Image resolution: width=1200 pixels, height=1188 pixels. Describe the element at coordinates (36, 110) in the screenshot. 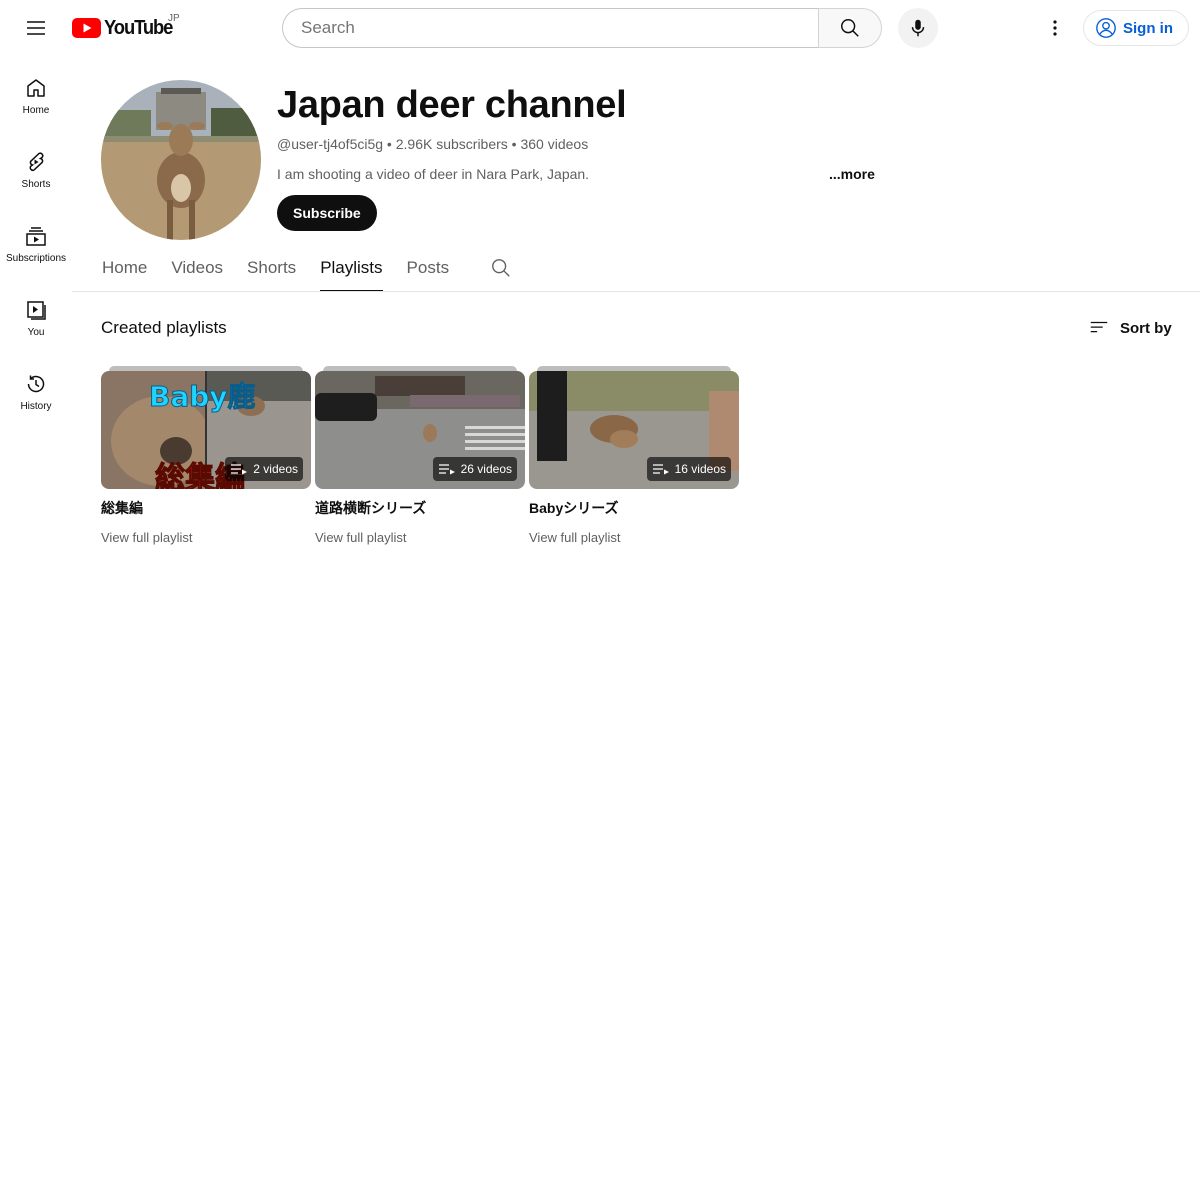

I see `guide-item-label: Home` at that location.